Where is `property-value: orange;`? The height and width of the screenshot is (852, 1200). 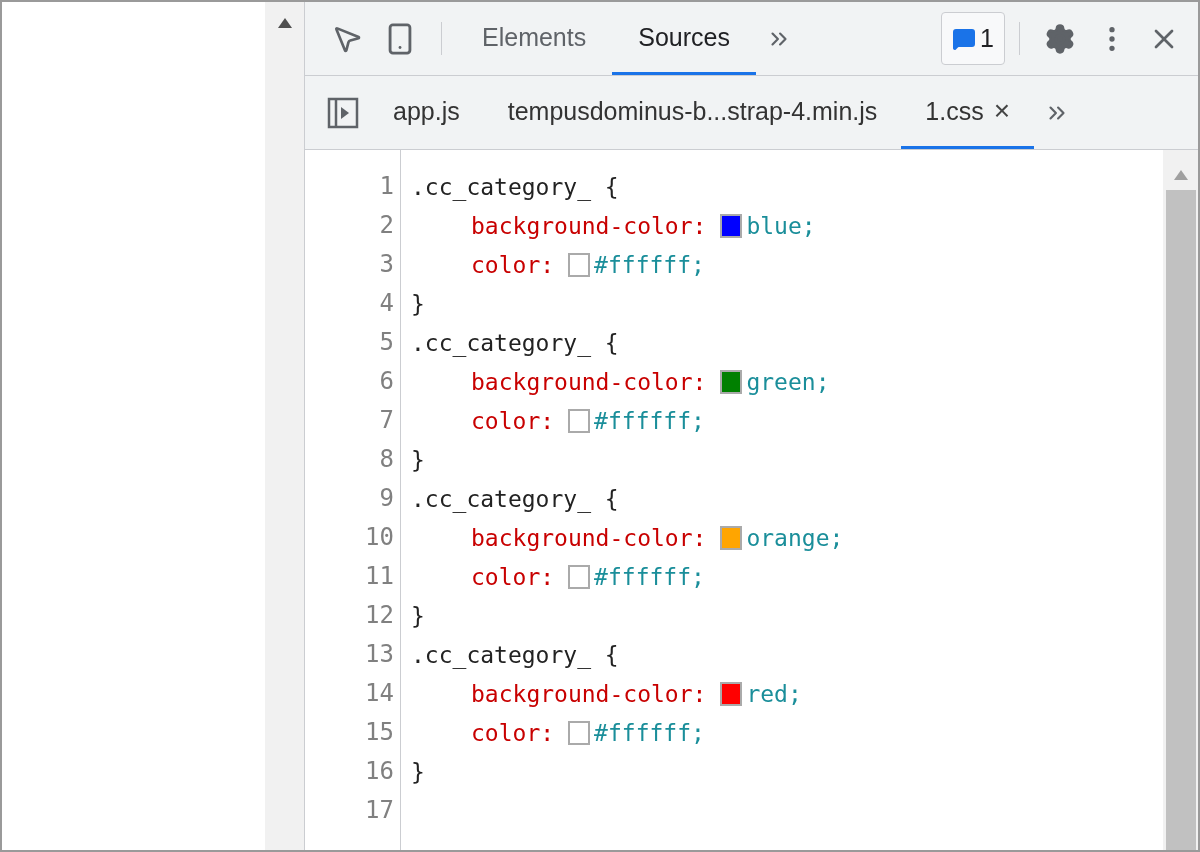
property-value: orange; is located at coordinates (795, 537).